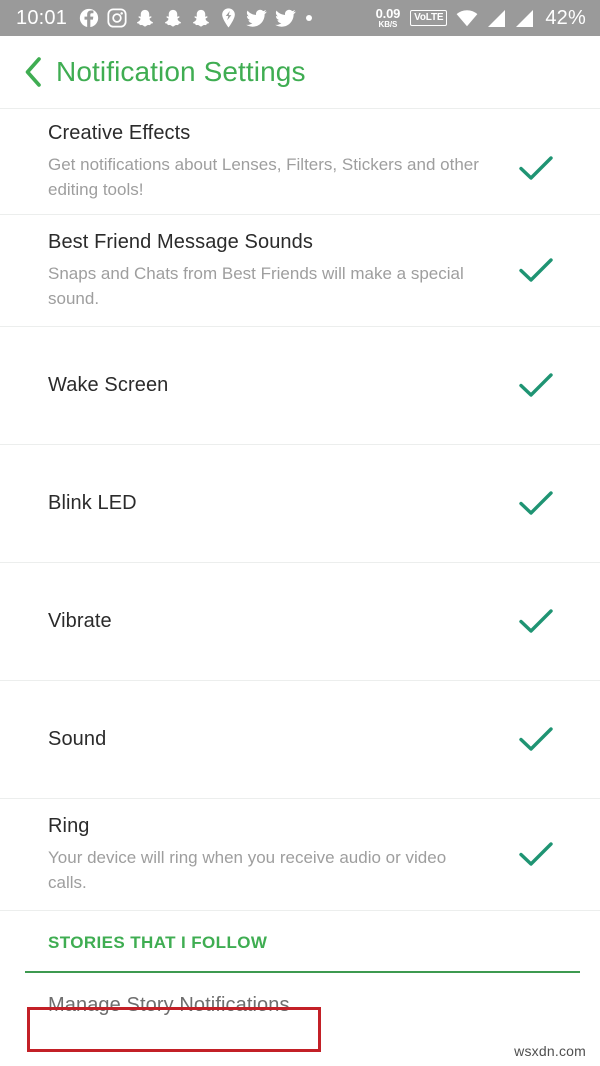  I want to click on section-title: STORIES THAT I FOLLOW, so click(158, 942).